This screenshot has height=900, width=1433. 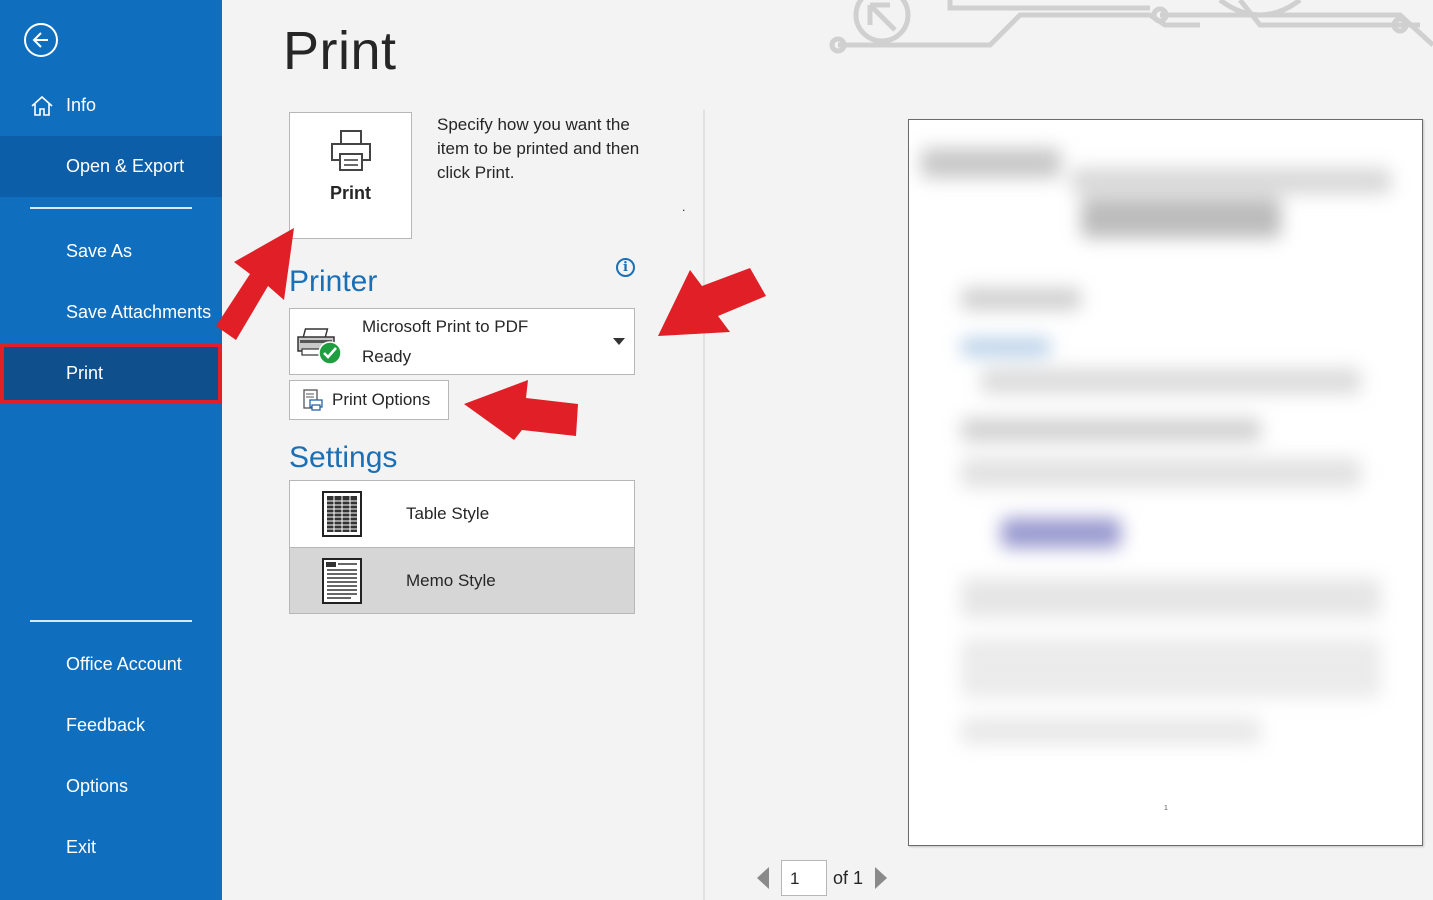 I want to click on nav-info-label: Info, so click(x=81, y=105).